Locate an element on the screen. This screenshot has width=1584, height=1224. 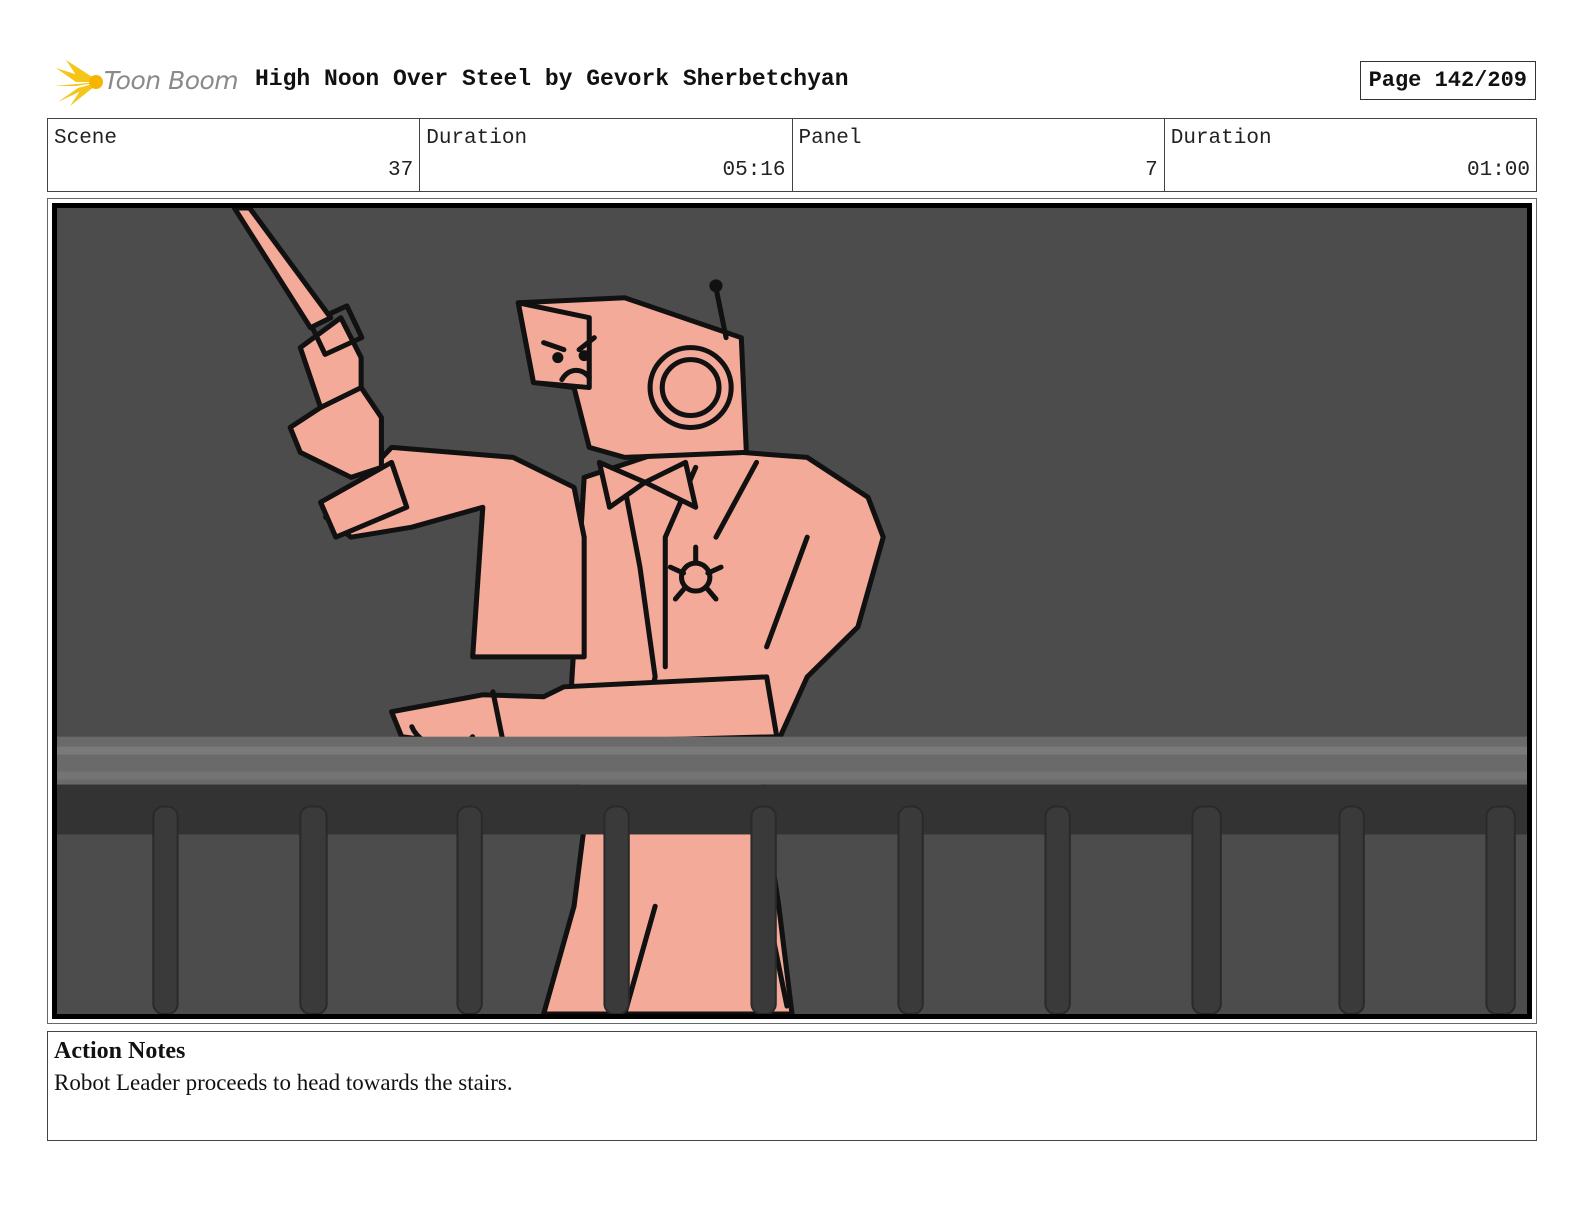
action-notes-title: Action Notes is located at coordinates (120, 1051).